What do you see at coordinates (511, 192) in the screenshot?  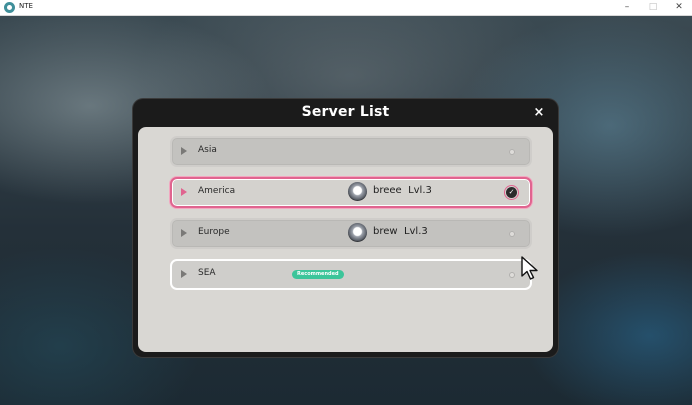 I see `check-circle-icon: ✓` at bounding box center [511, 192].